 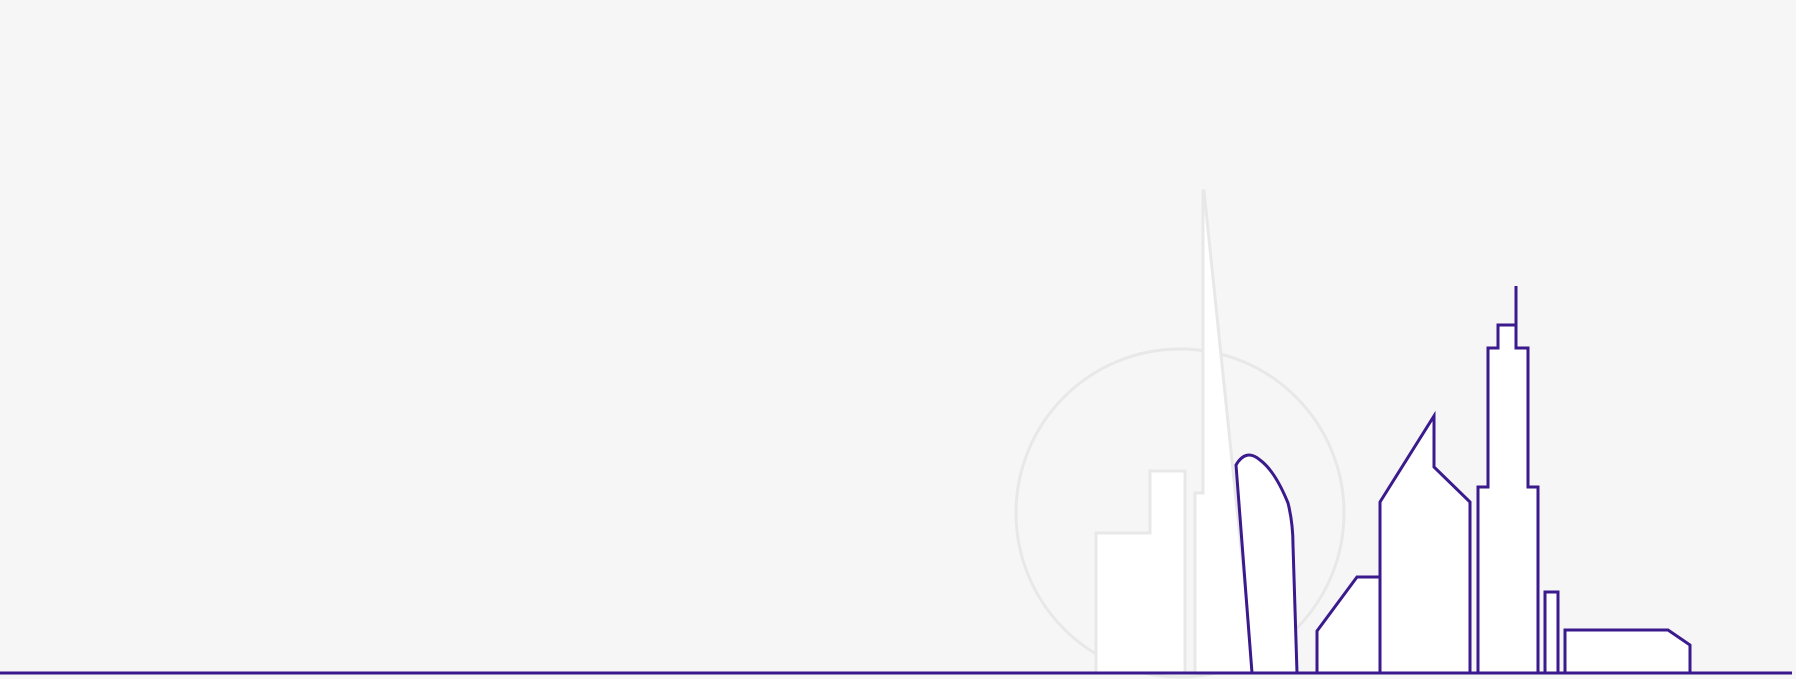 What do you see at coordinates (1551, 632) in the screenshot?
I see `building-thin-pillar` at bounding box center [1551, 632].